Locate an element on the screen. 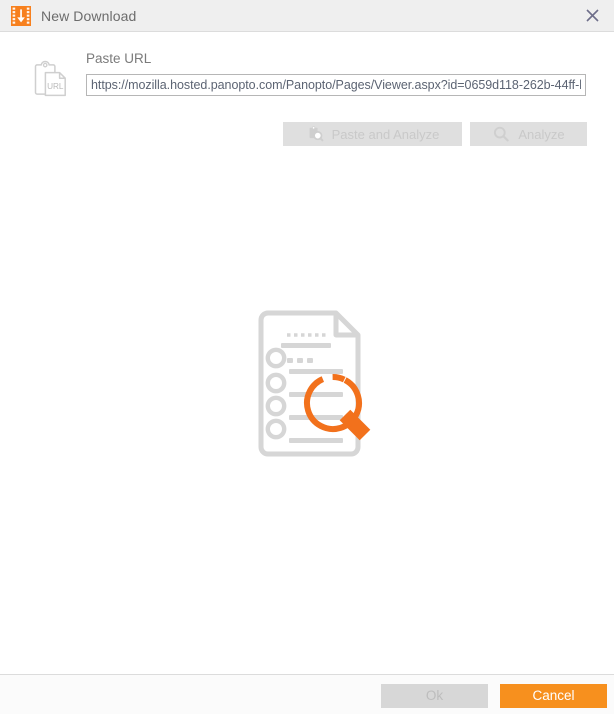  close-icon is located at coordinates (592, 15).